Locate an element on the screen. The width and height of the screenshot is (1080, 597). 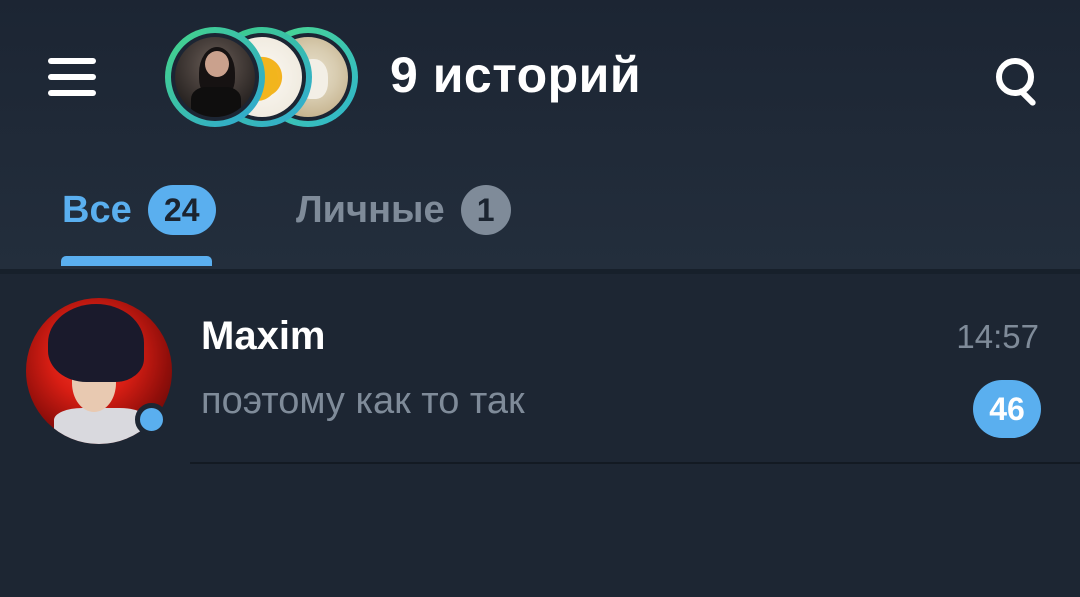
stories-avatars is located at coordinates (265, 77).